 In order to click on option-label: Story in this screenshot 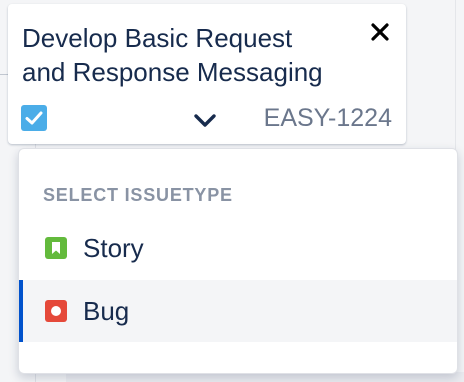, I will do `click(113, 247)`.